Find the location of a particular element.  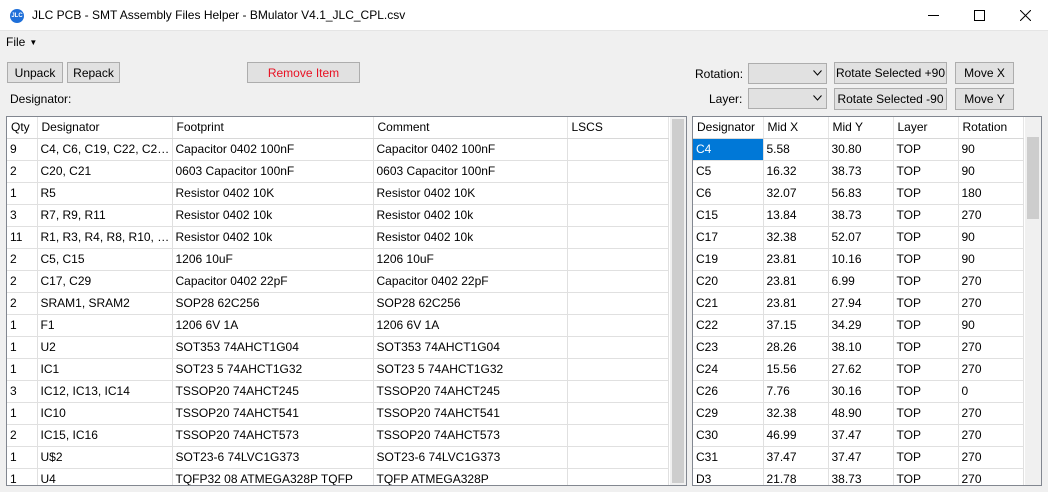

table-cell: F1 is located at coordinates (105, 325).